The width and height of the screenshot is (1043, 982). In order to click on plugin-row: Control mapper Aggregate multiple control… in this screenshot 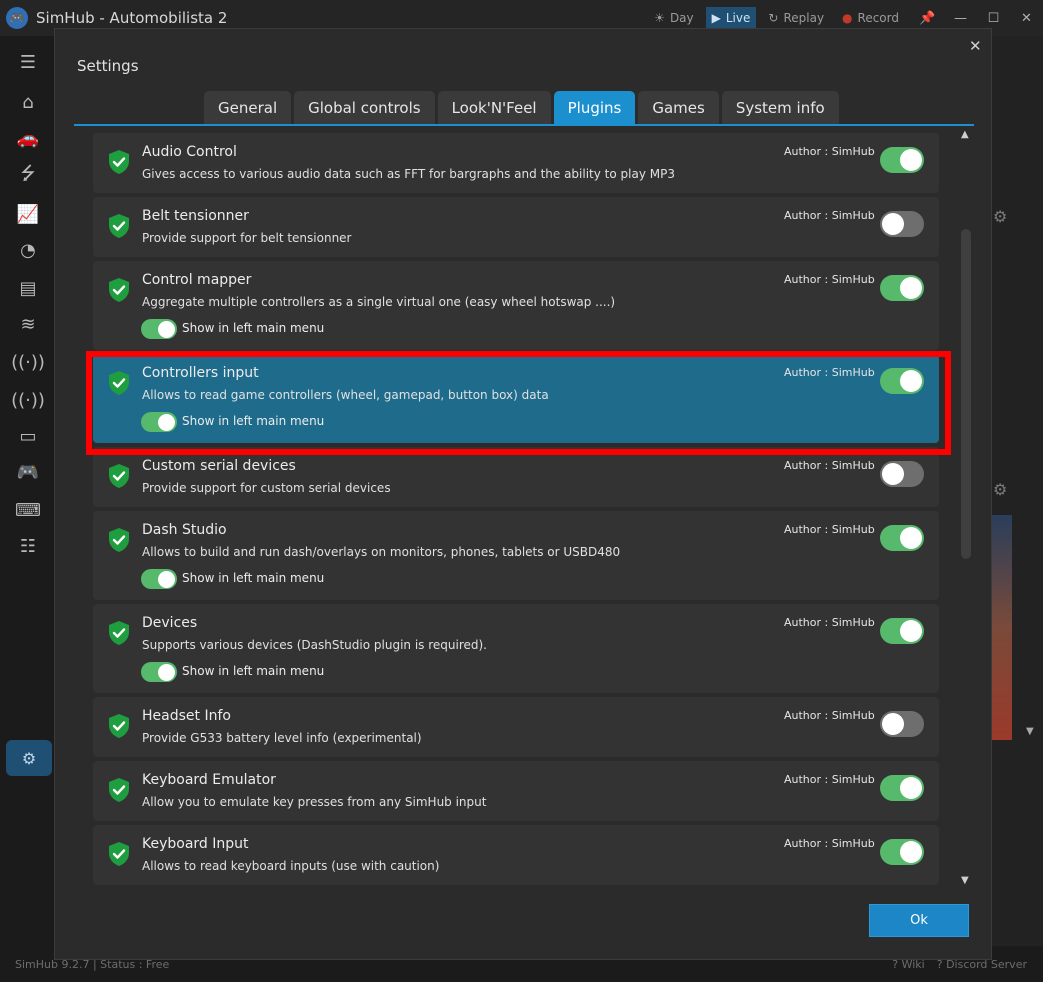, I will do `click(516, 305)`.